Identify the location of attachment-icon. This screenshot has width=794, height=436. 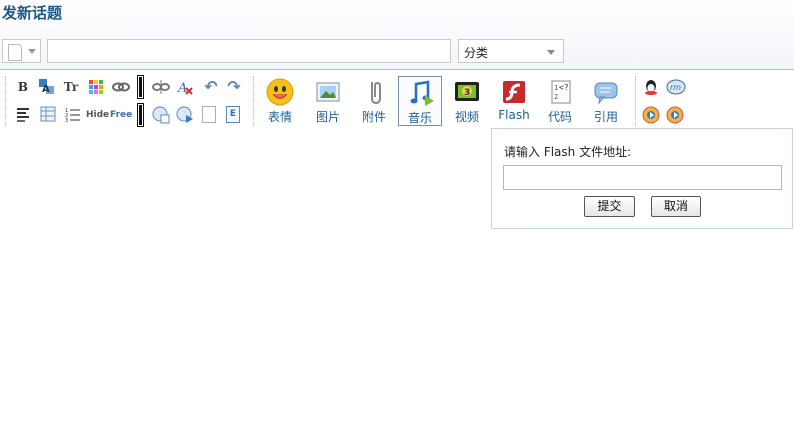
(374, 92).